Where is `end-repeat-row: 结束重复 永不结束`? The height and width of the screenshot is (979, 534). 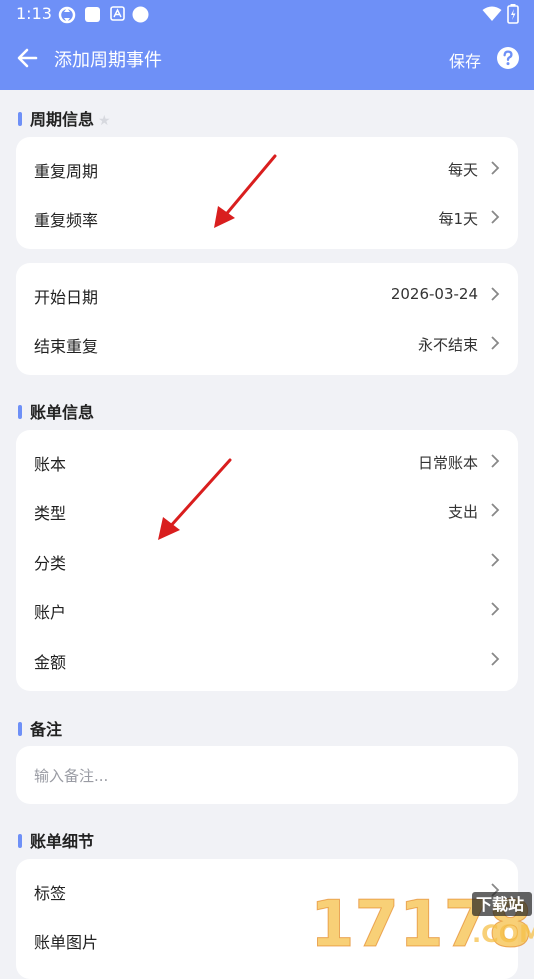 end-repeat-row: 结束重复 永不结束 is located at coordinates (267, 343).